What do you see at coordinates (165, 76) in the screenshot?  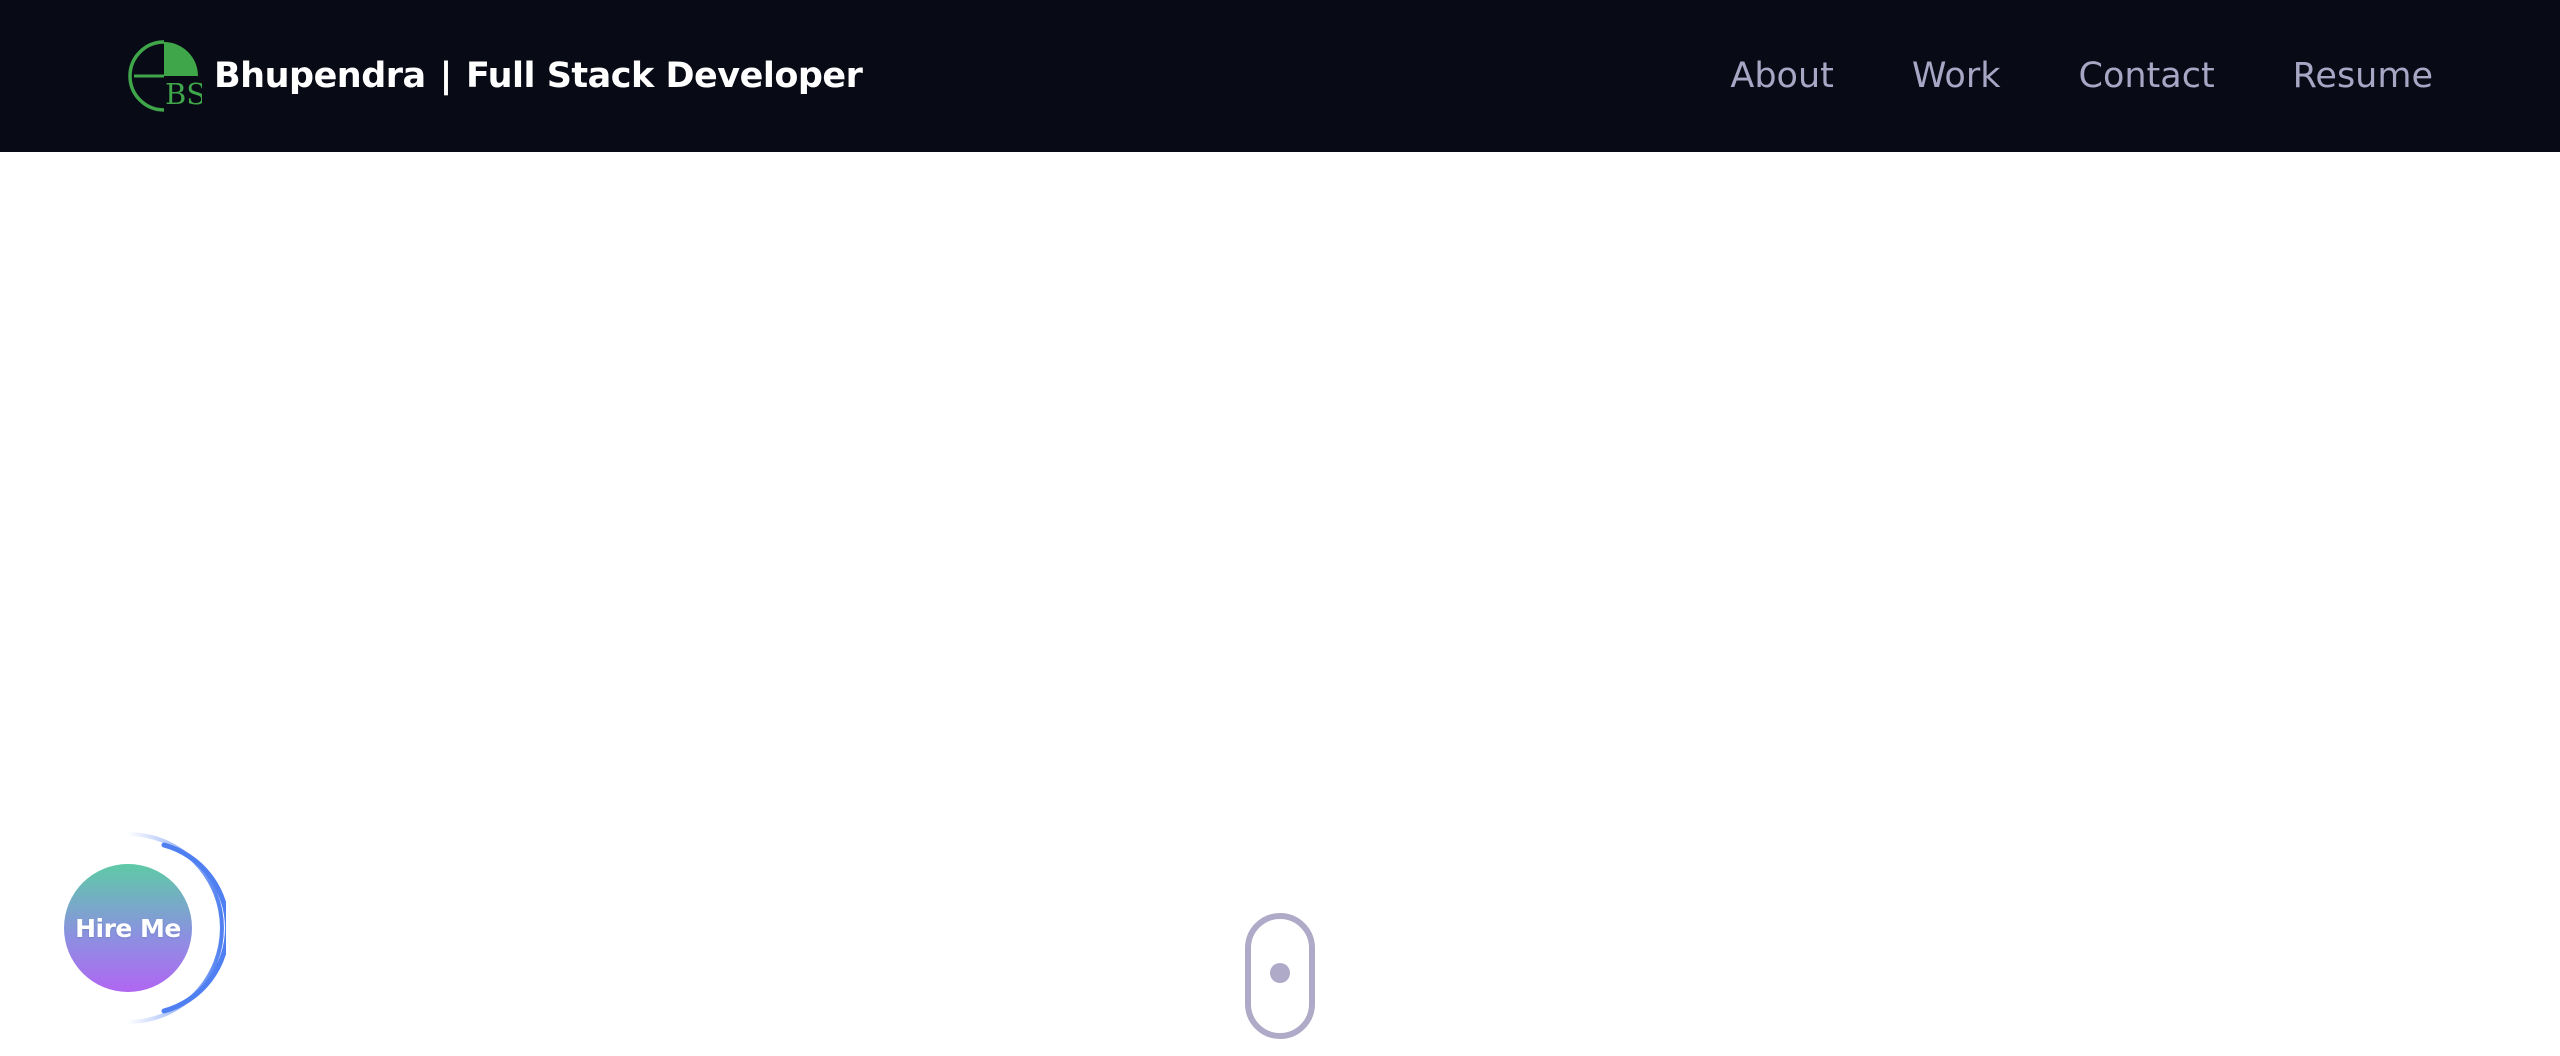 I see `bs-logo-icon: BS` at bounding box center [165, 76].